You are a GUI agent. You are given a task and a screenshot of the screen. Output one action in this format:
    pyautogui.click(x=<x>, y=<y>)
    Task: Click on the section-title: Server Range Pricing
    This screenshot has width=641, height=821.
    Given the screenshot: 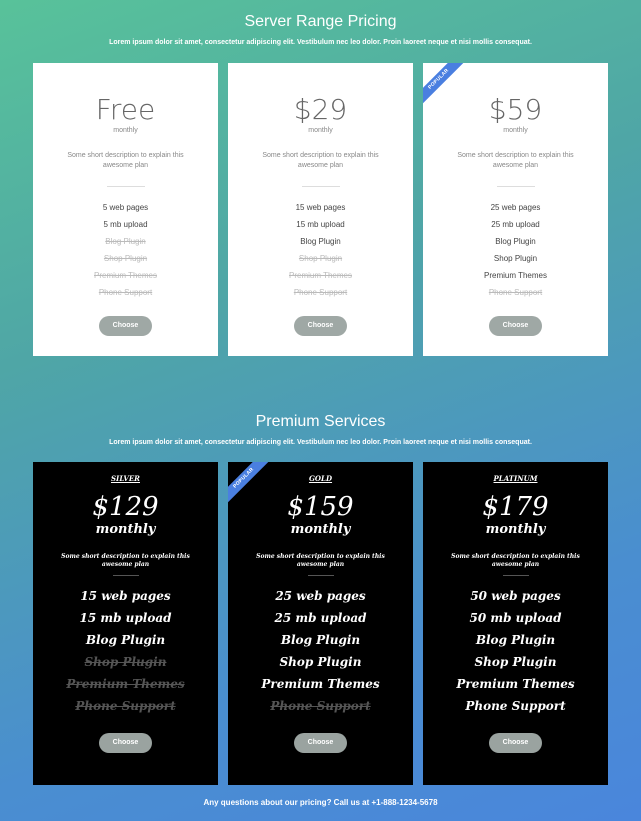 What is the action you would take?
    pyautogui.click(x=320, y=21)
    